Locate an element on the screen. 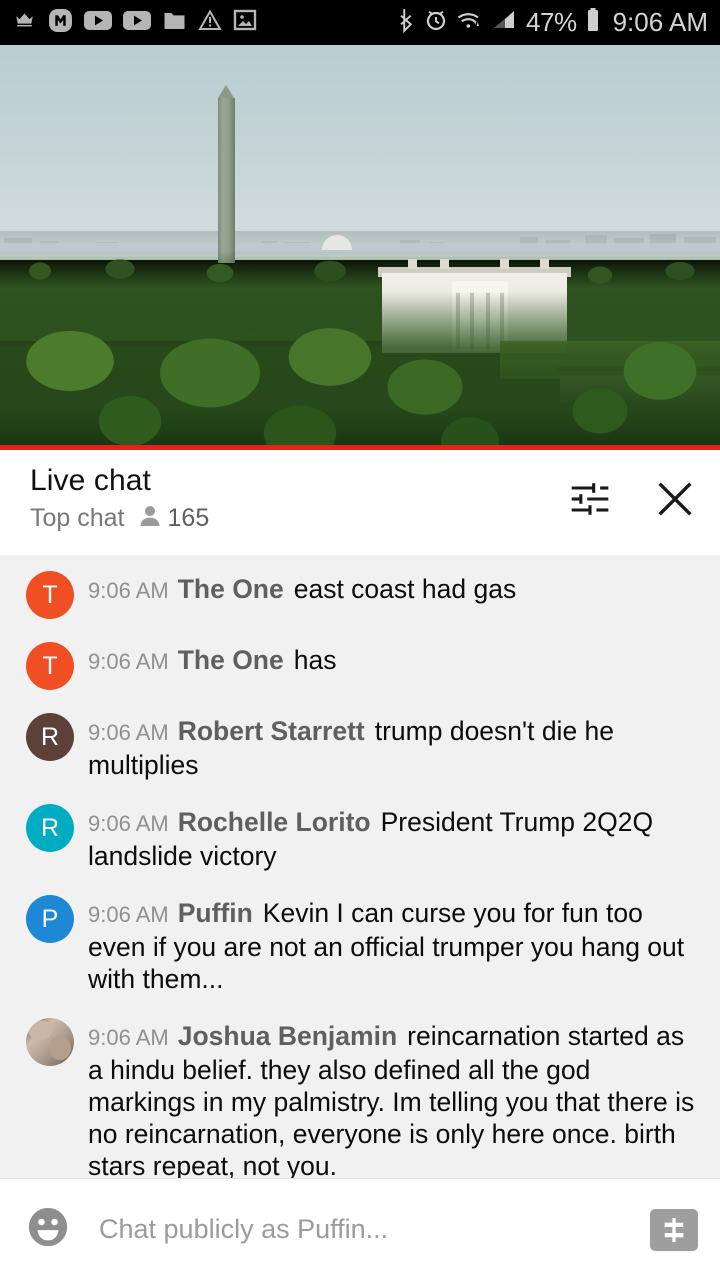 The height and width of the screenshot is (1280, 720). warning-triangle-icon is located at coordinates (210, 22).